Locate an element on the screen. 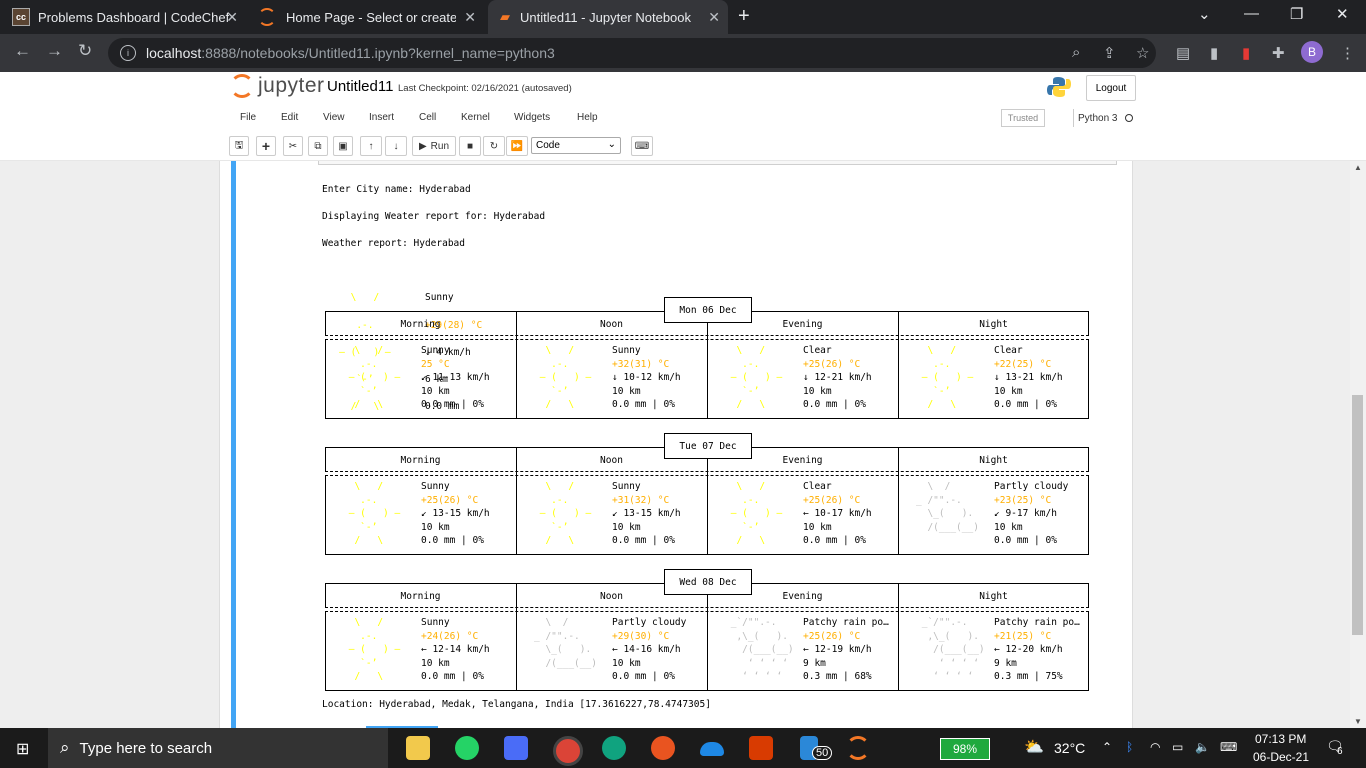 Image resolution: width=1366 pixels, height=768 pixels. trusted-indicator: Trusted is located at coordinates (1023, 118).